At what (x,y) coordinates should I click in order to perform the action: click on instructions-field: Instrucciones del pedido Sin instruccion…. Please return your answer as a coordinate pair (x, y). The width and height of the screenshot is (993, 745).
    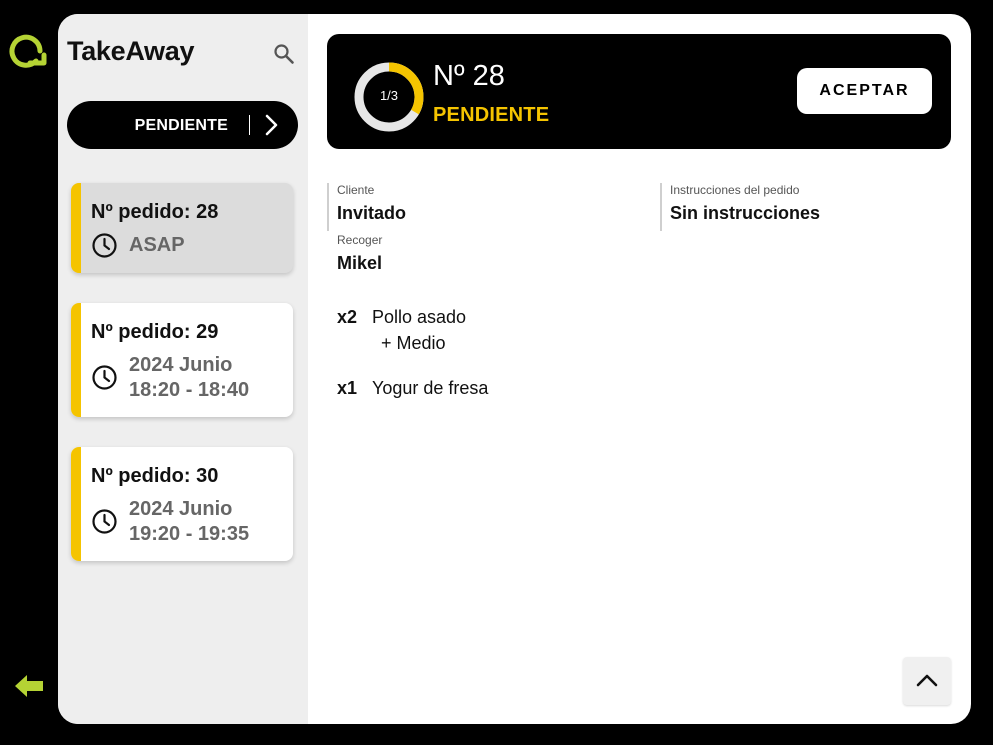
    Looking at the image, I should click on (740, 207).